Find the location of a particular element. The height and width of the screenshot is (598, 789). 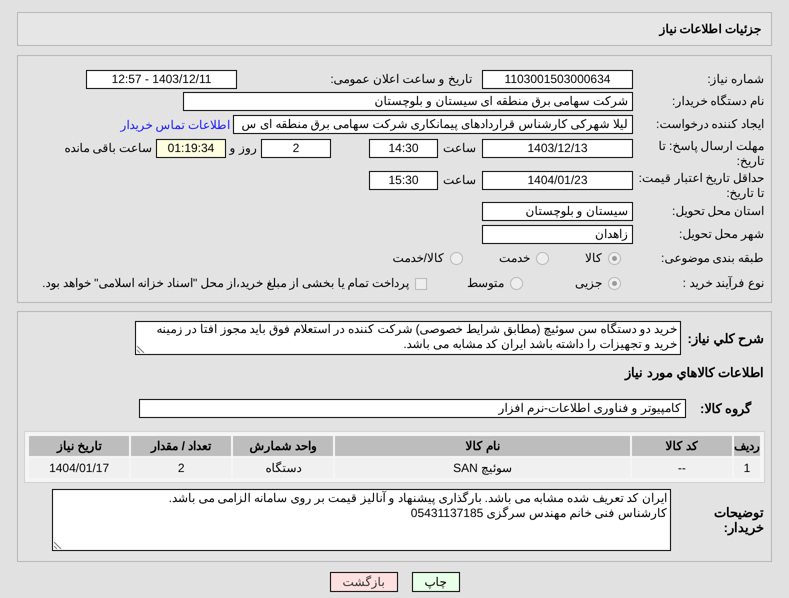

field-label: شرح کلي نياز: is located at coordinates (725, 338).